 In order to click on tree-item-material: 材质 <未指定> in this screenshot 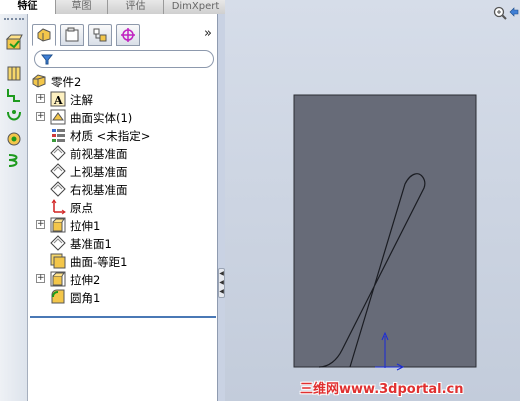, I will do `click(123, 135)`.